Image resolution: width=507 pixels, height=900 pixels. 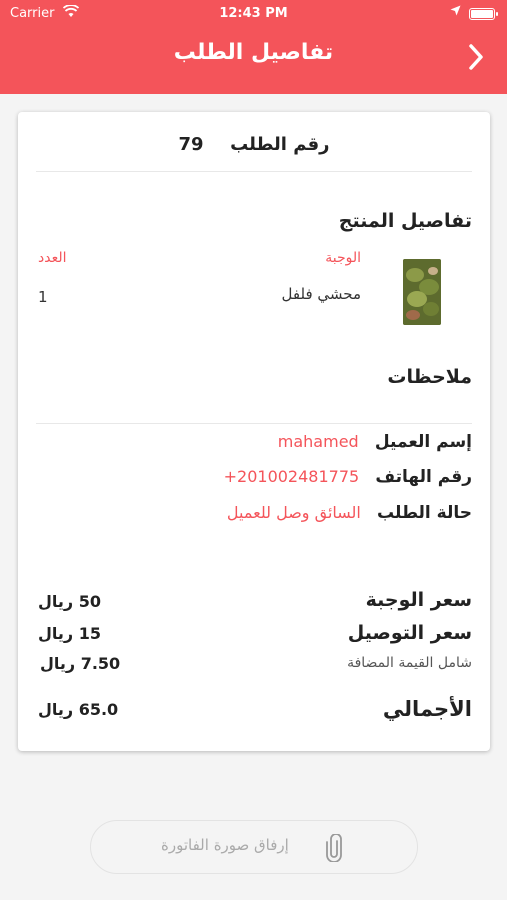 What do you see at coordinates (423, 442) in the screenshot?
I see `customer-name-label: إسم العميل` at bounding box center [423, 442].